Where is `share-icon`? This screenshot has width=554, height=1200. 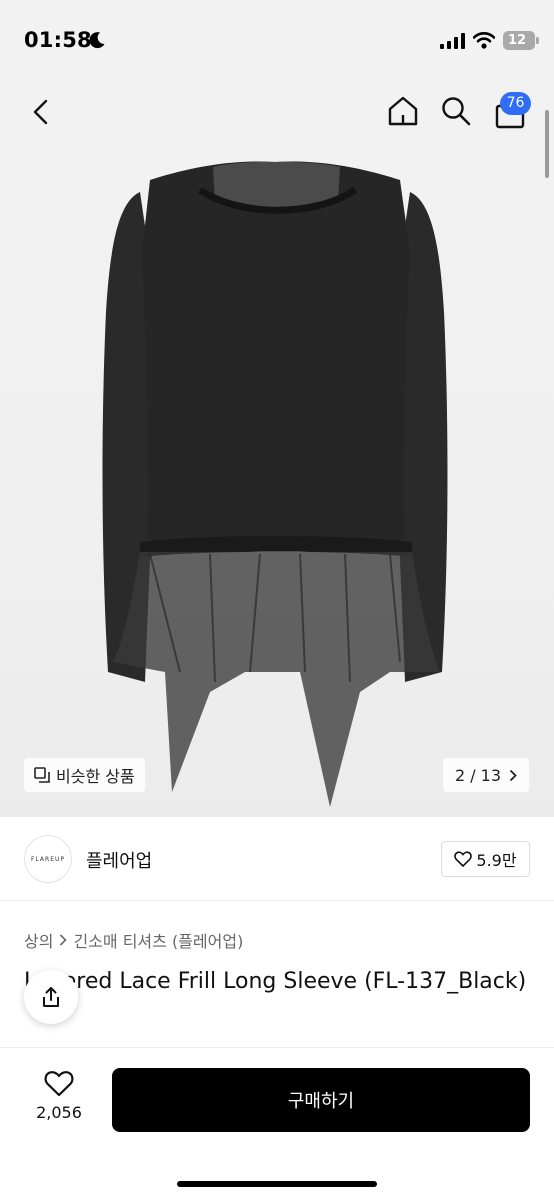 share-icon is located at coordinates (51, 997).